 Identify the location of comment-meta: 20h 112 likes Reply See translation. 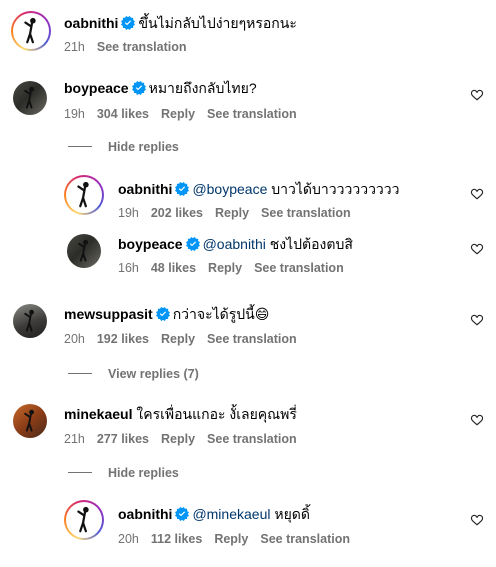
(240, 539).